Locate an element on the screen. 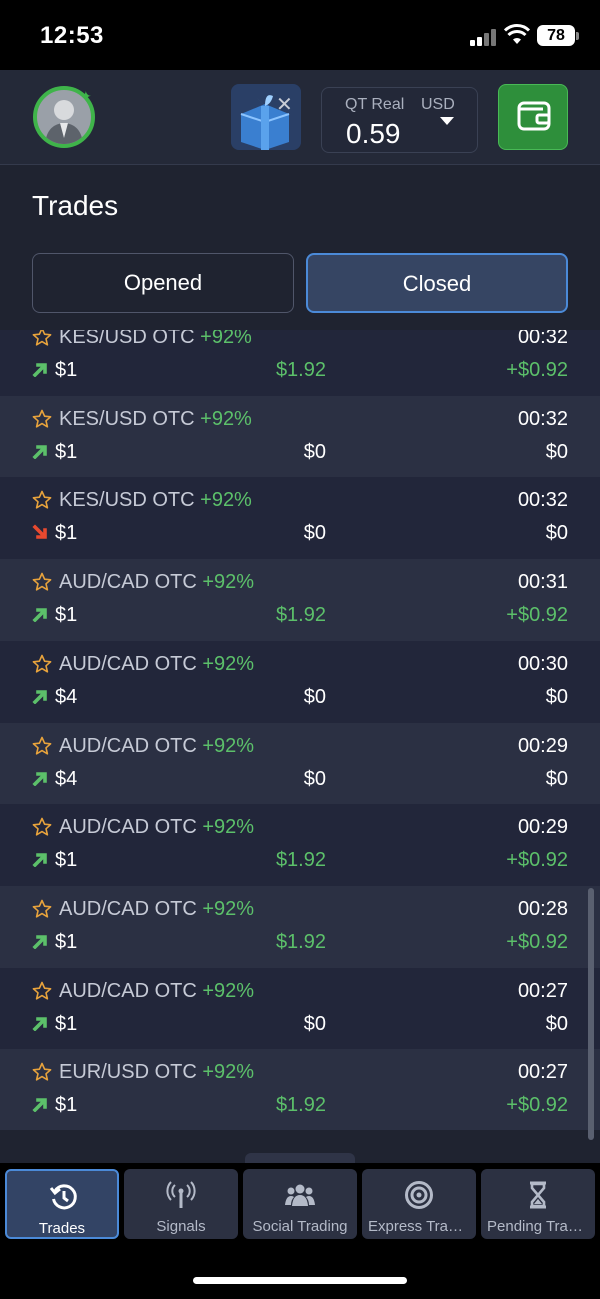  nav-item-signals: Signals is located at coordinates (181, 1204).